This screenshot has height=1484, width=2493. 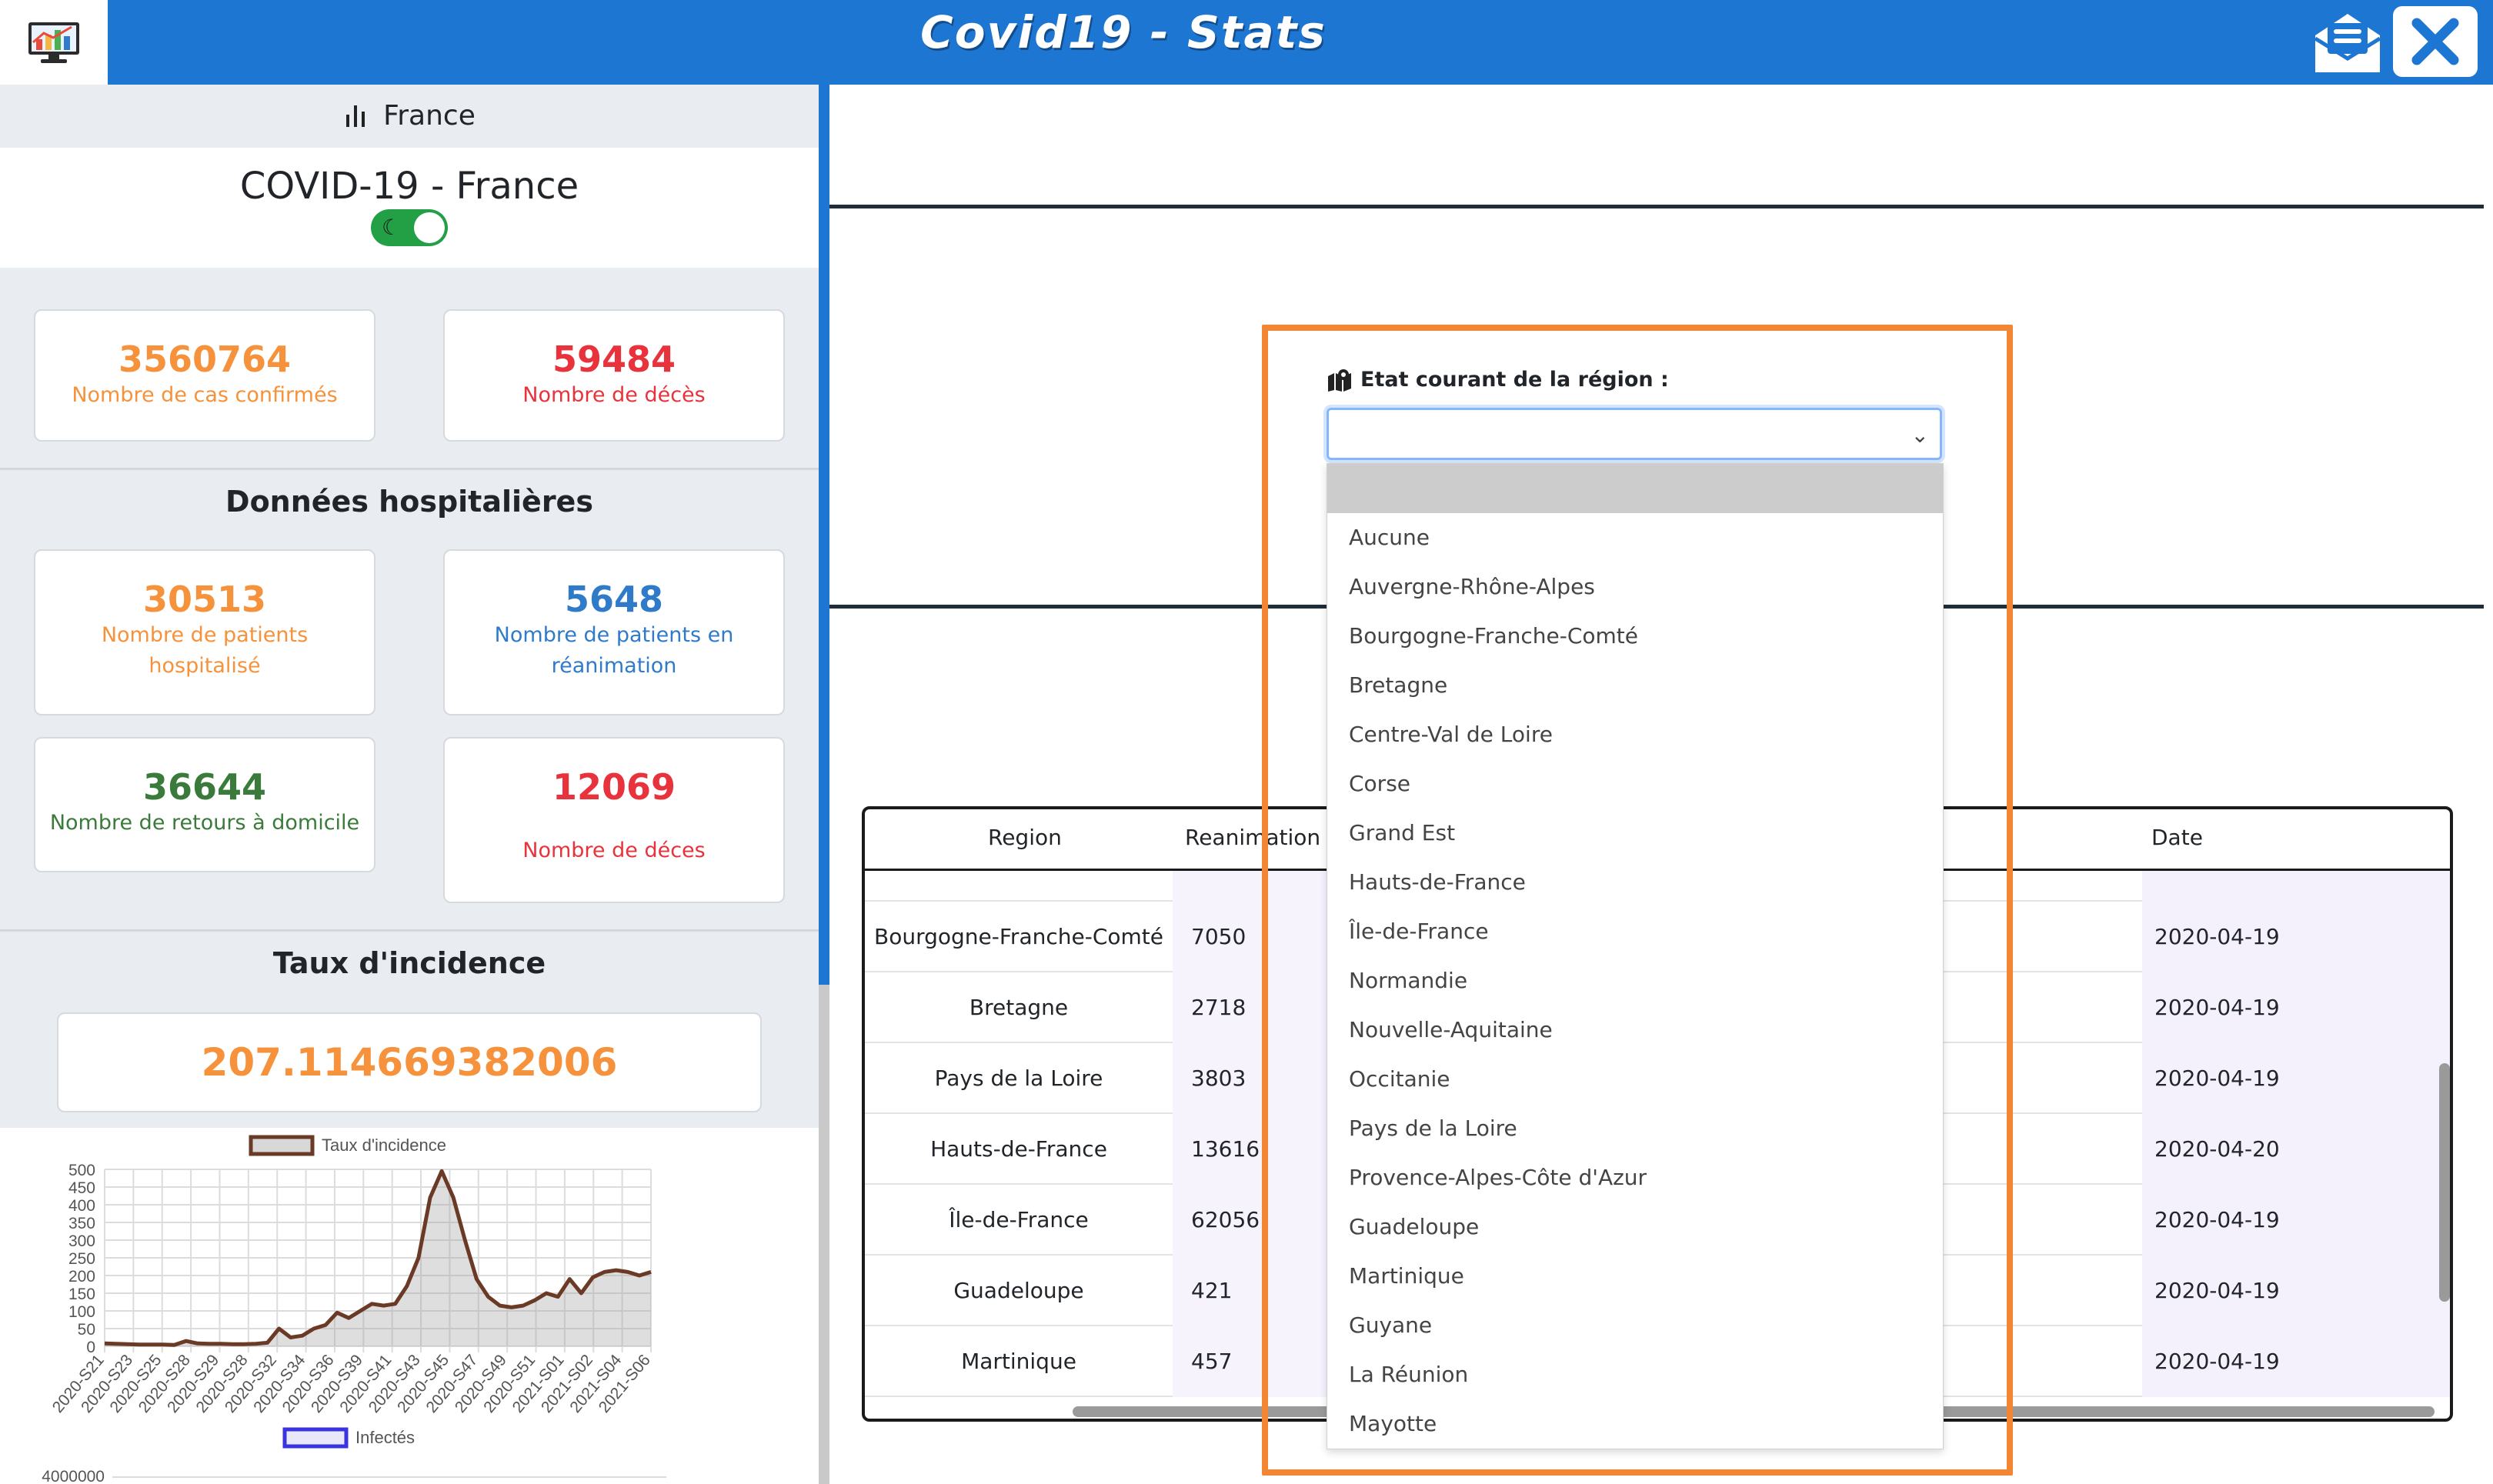 What do you see at coordinates (205, 359) in the screenshot?
I see `stat-value: 3560764` at bounding box center [205, 359].